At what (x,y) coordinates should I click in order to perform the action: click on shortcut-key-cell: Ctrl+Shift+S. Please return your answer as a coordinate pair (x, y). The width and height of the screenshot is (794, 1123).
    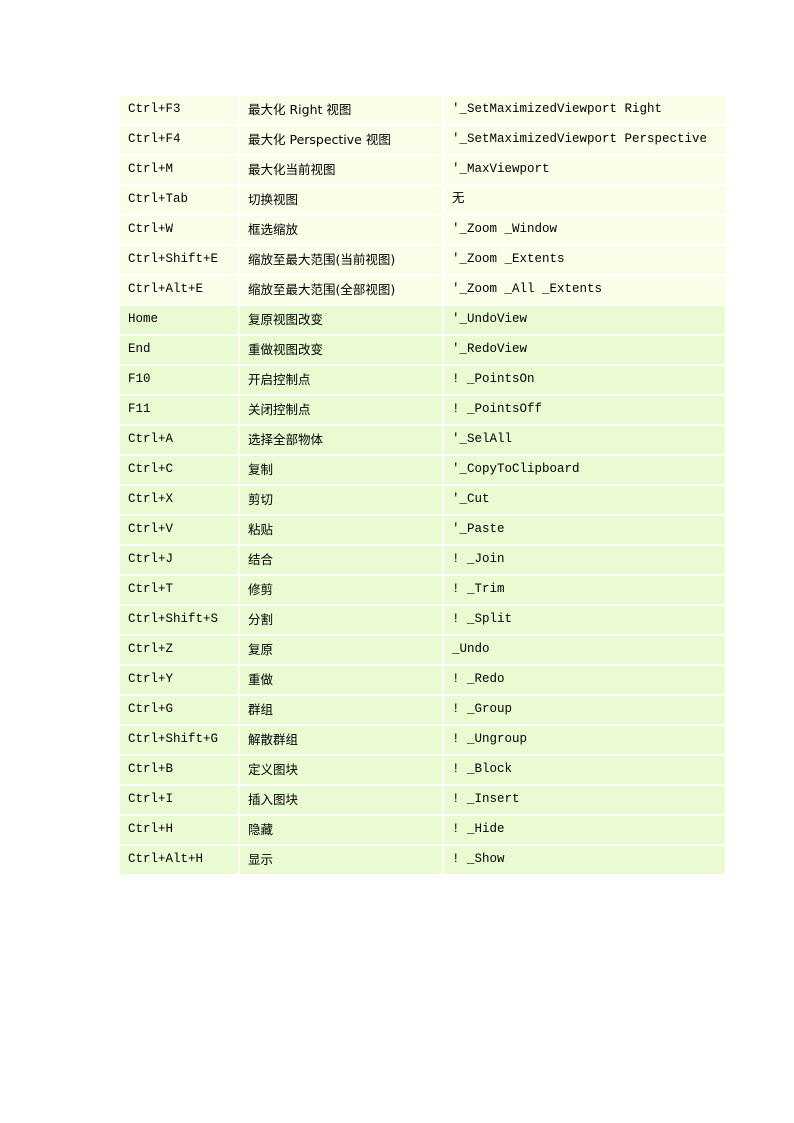
    Looking at the image, I should click on (180, 621).